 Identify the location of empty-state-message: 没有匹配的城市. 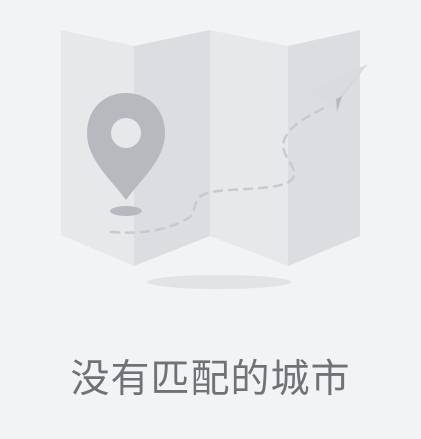
(210, 379).